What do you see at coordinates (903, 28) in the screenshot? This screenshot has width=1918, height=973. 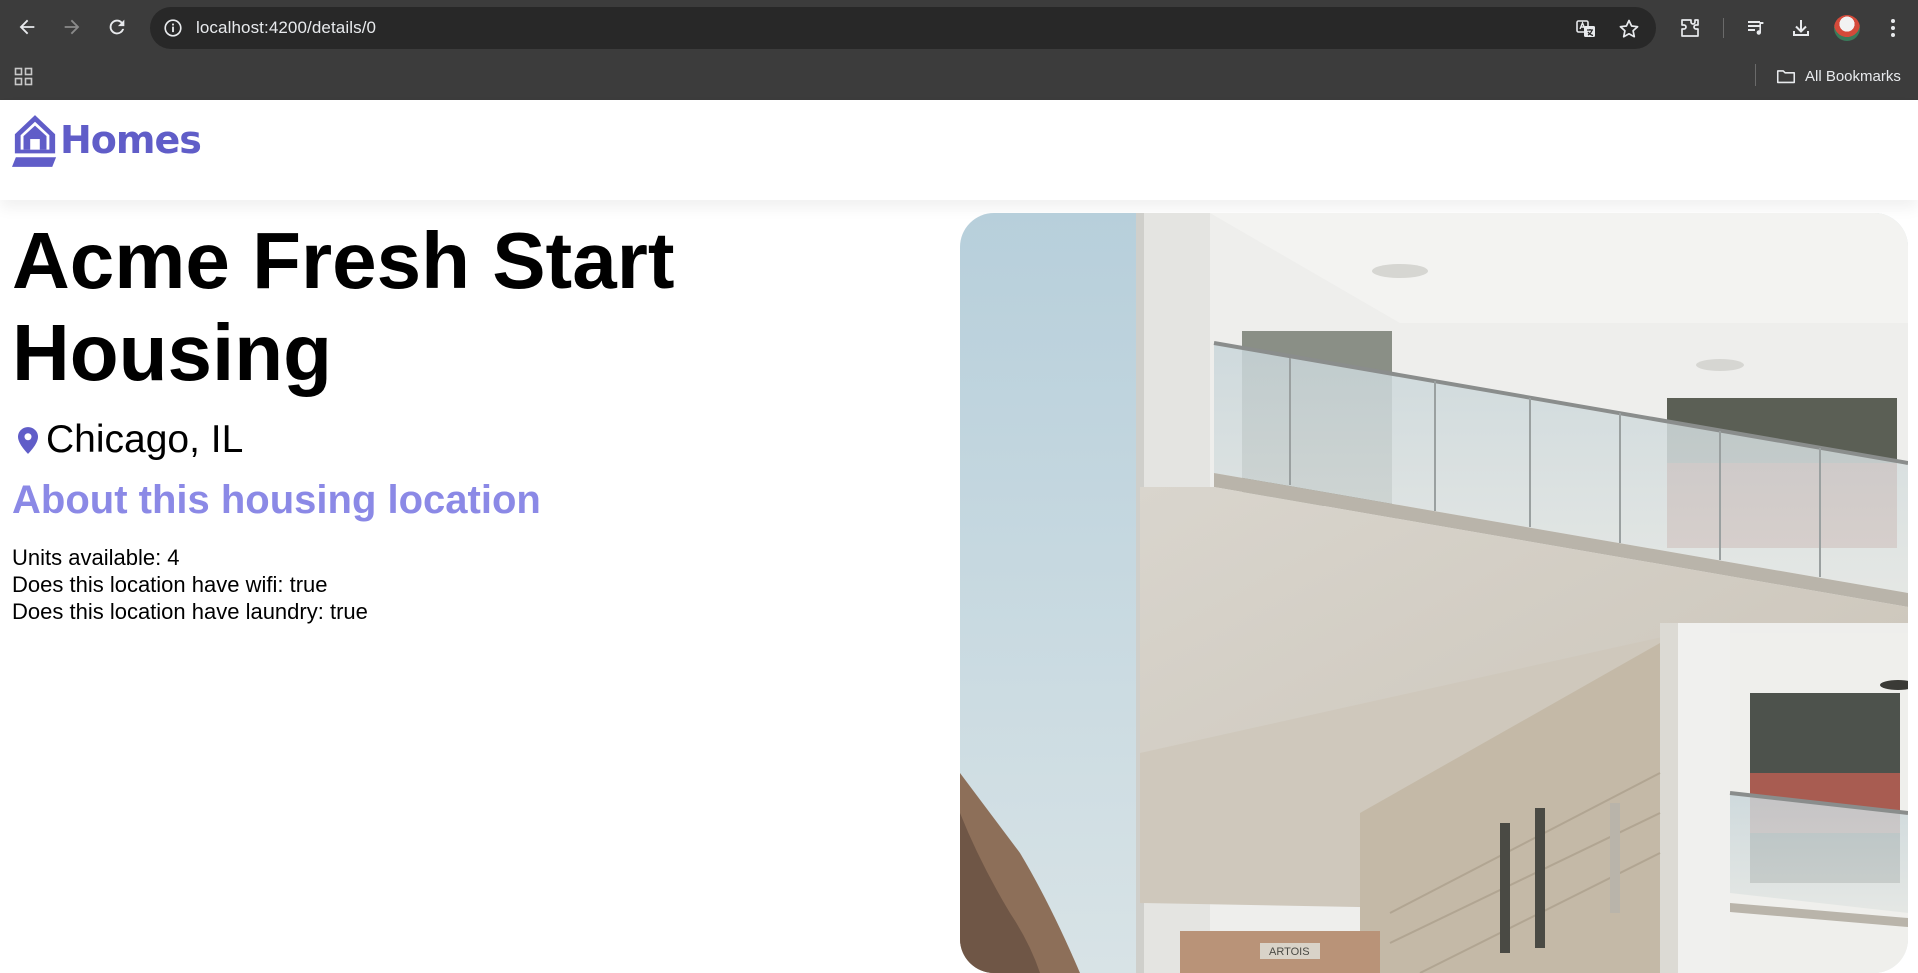 I see `address-bar: localhost:4200/details/0` at bounding box center [903, 28].